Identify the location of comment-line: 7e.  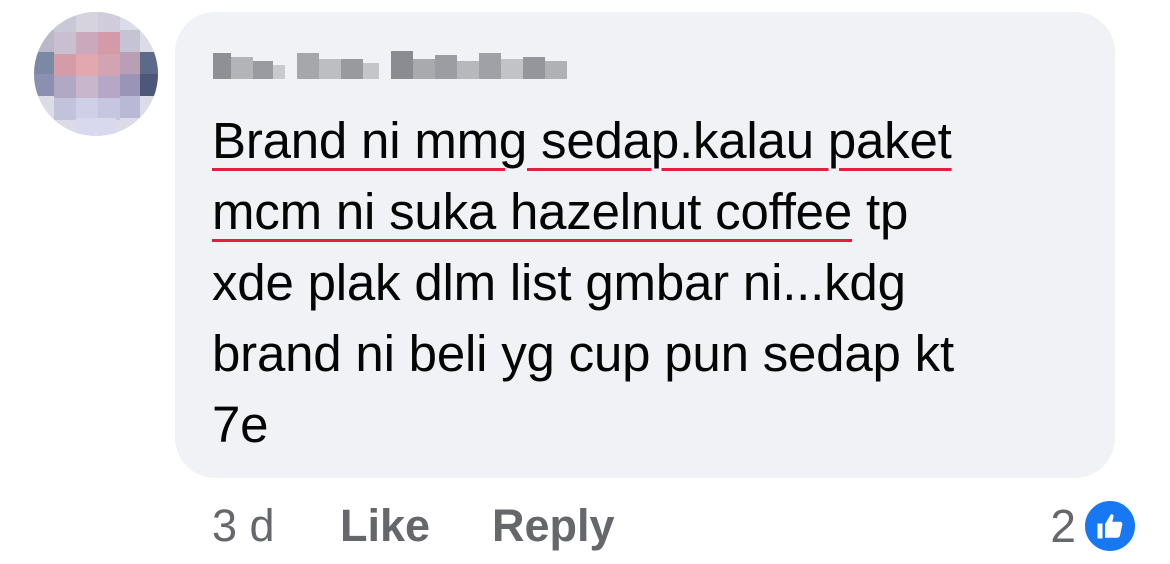
(652, 424).